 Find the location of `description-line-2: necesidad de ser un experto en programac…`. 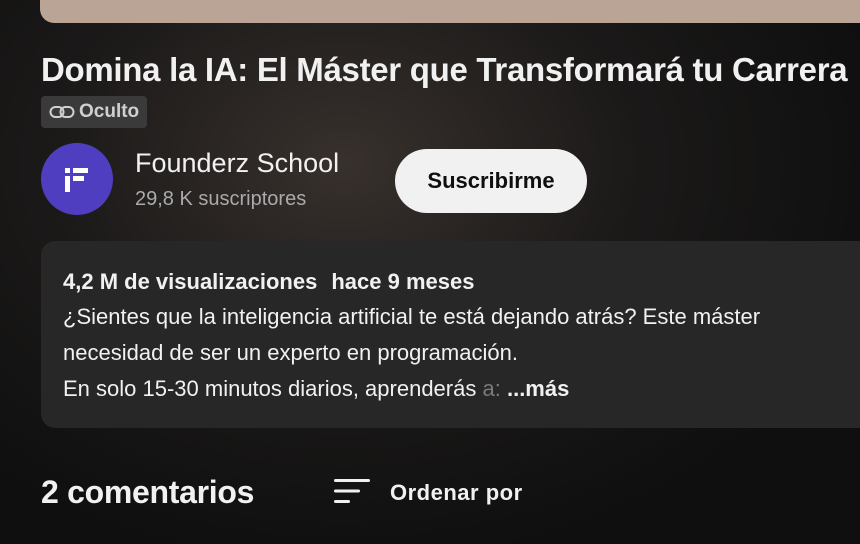

description-line-2: necesidad de ser un experto en programac… is located at coordinates (290, 352).